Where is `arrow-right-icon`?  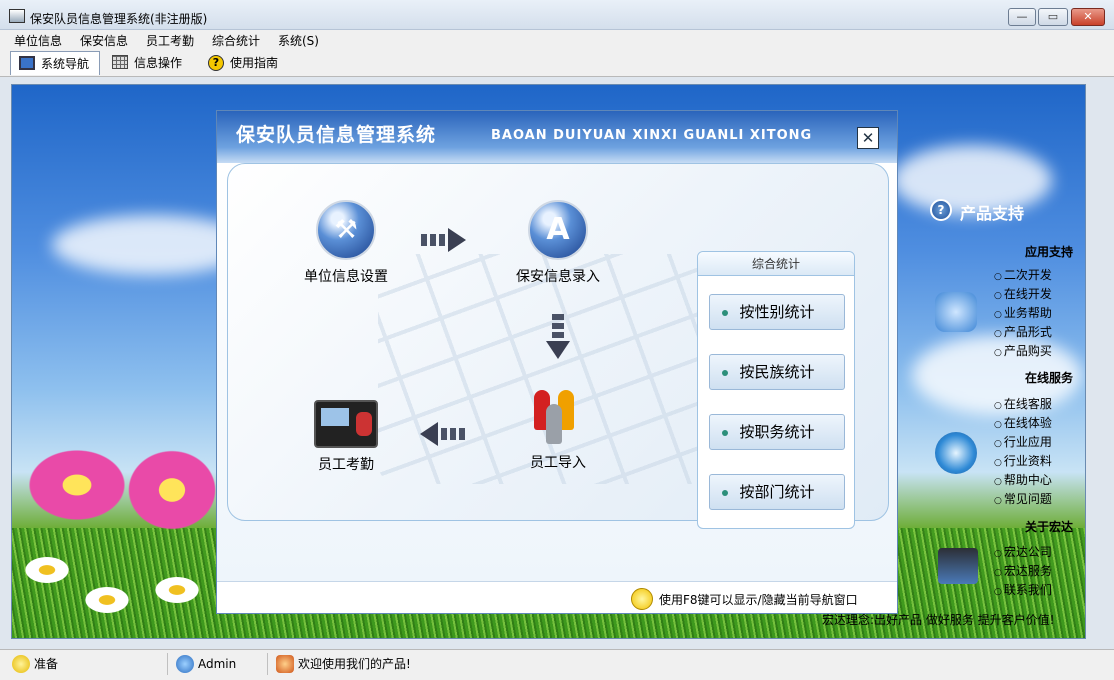
arrow-right-icon is located at coordinates (443, 240).